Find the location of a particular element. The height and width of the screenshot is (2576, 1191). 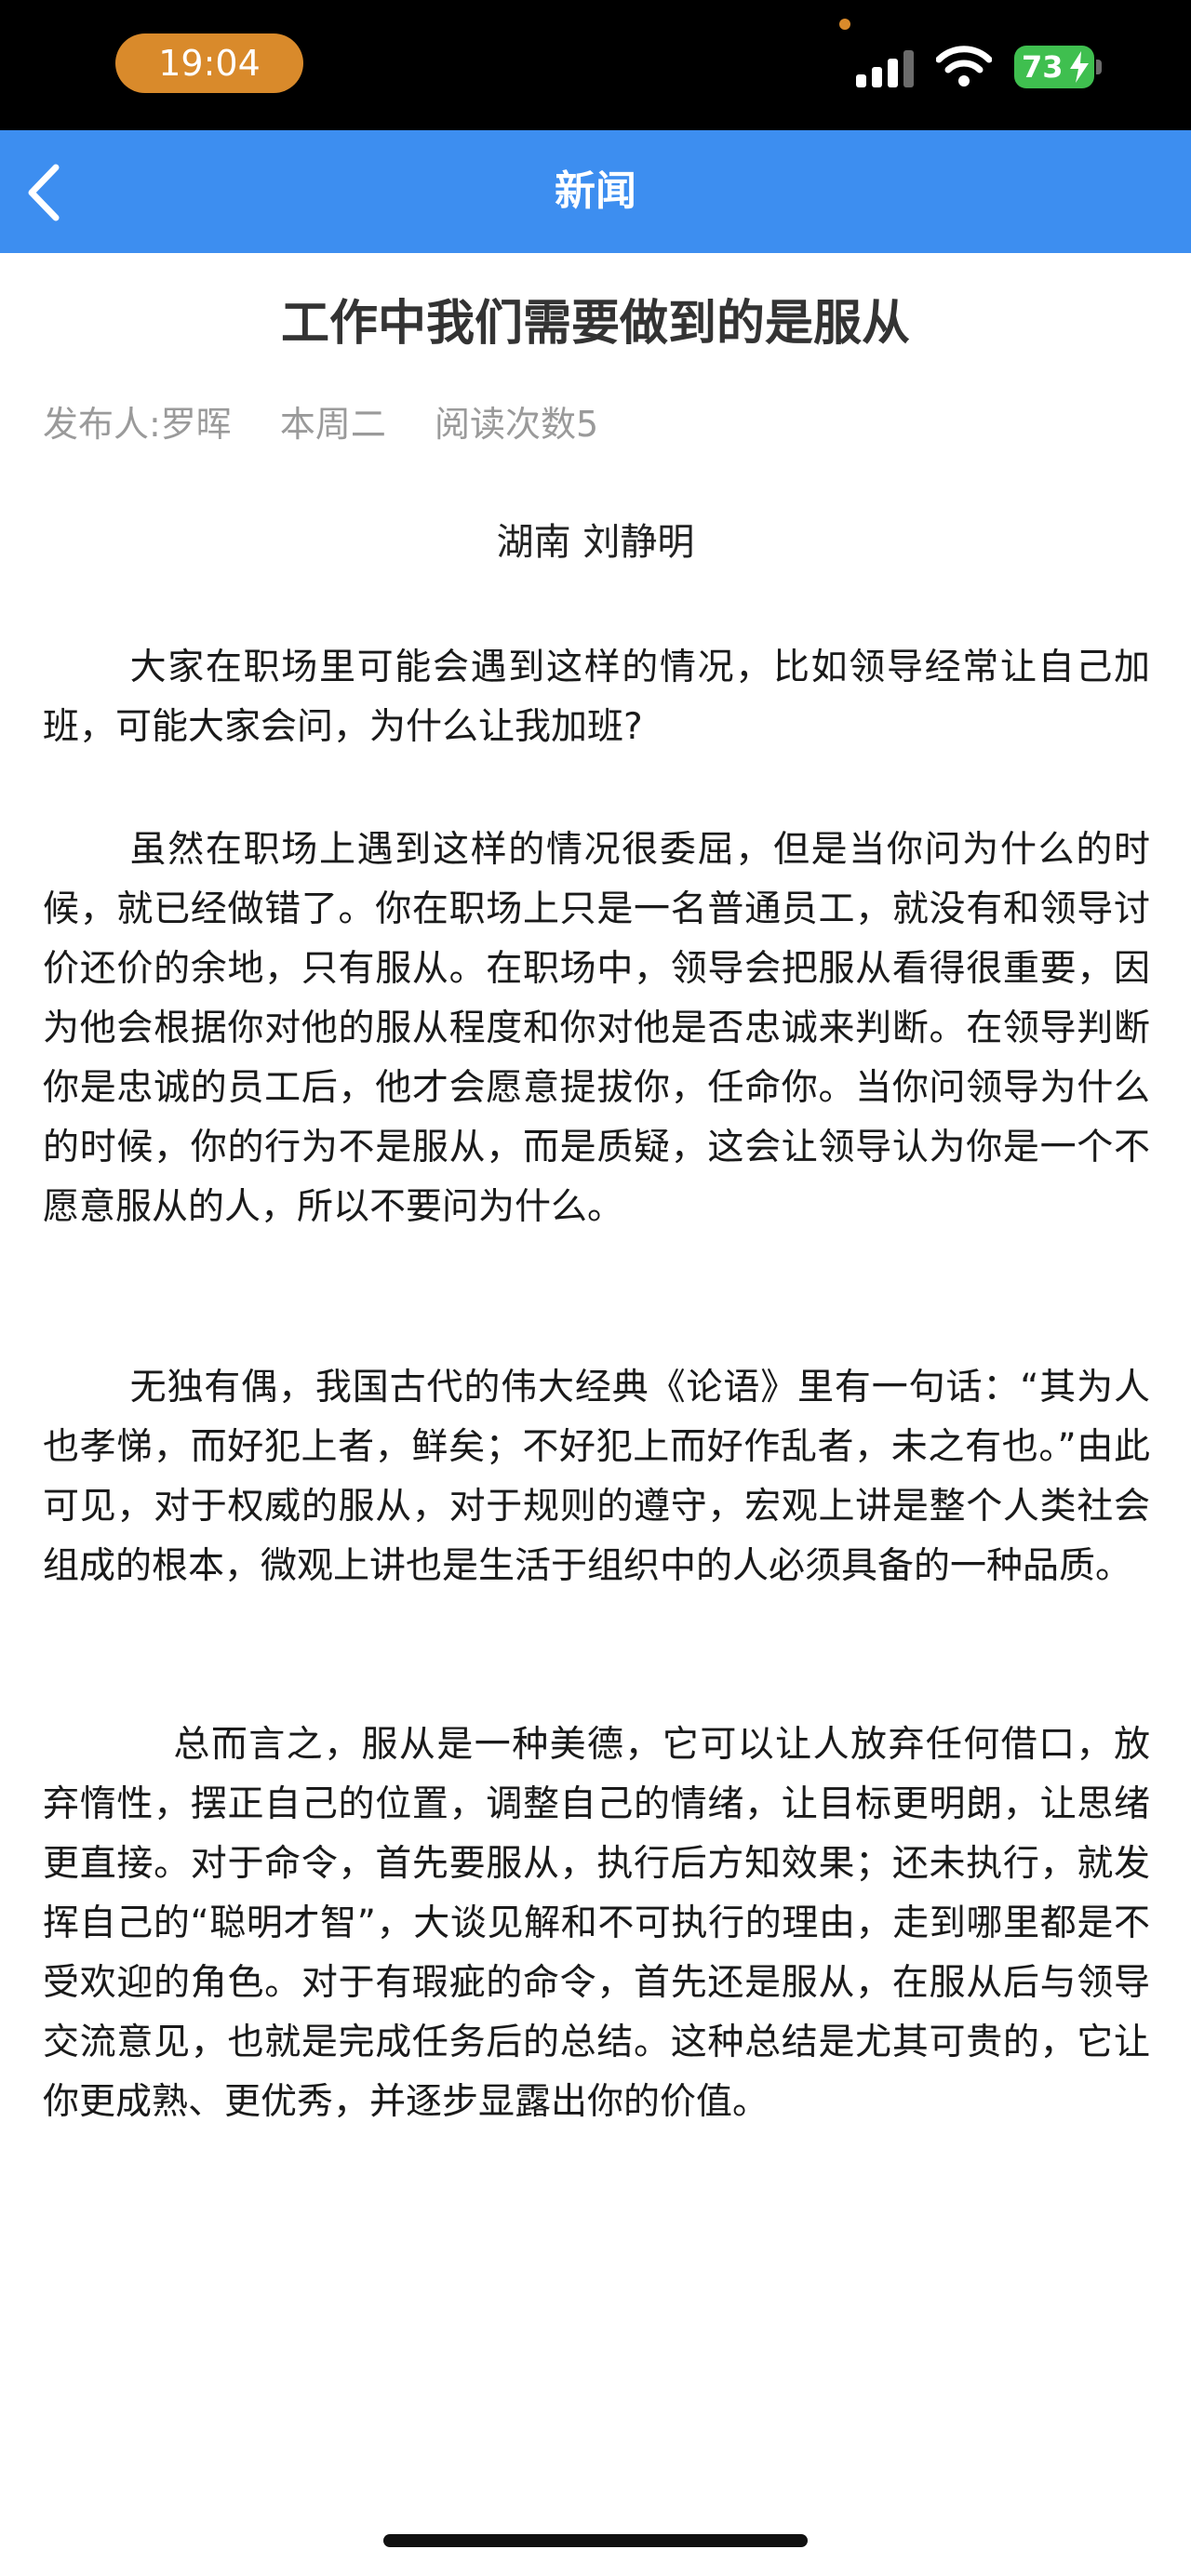

home-indicator is located at coordinates (595, 2540).